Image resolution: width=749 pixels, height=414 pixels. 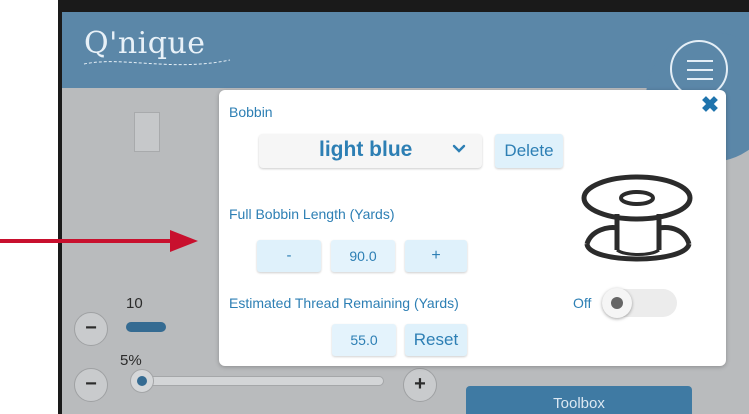 What do you see at coordinates (147, 132) in the screenshot?
I see `background-card` at bounding box center [147, 132].